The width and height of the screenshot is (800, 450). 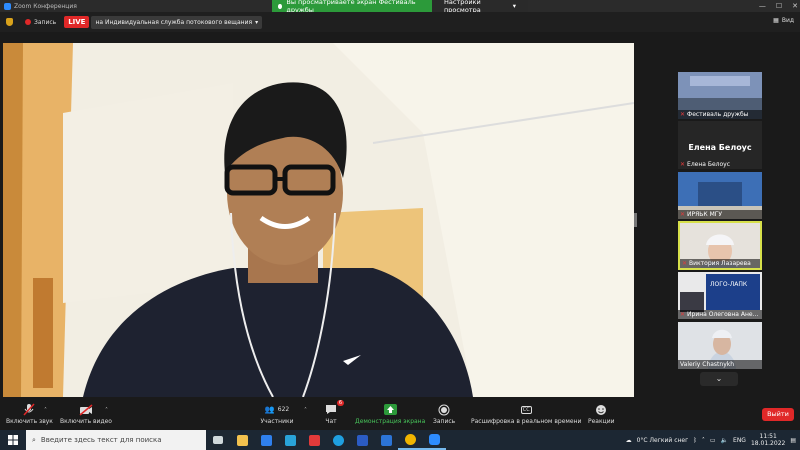 I want to click on network-icon: ▭, so click(x=713, y=440).